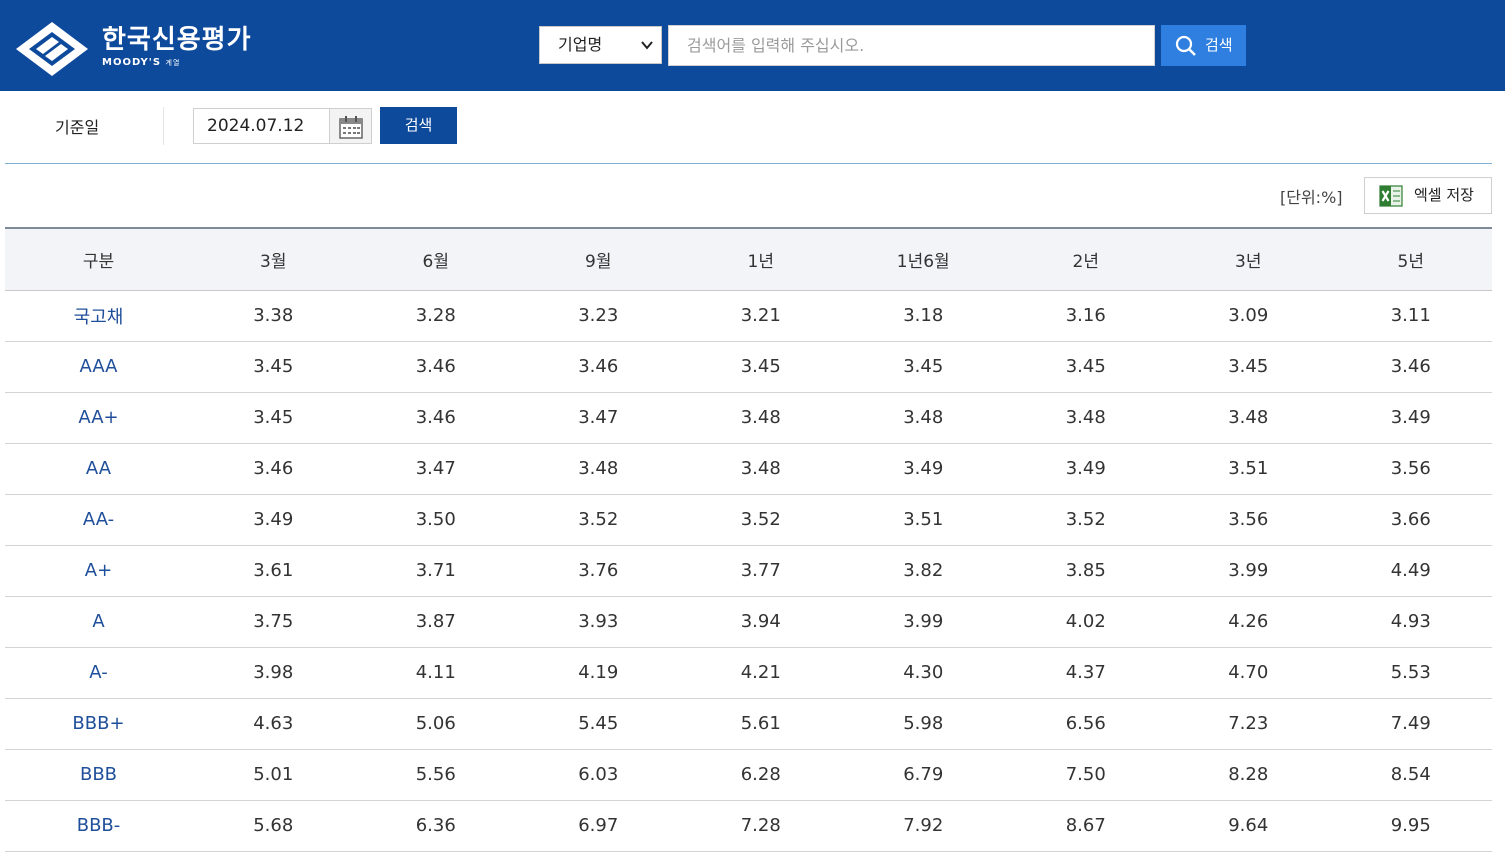 The height and width of the screenshot is (852, 1505). I want to click on rate-cell: 5.06, so click(435, 724).